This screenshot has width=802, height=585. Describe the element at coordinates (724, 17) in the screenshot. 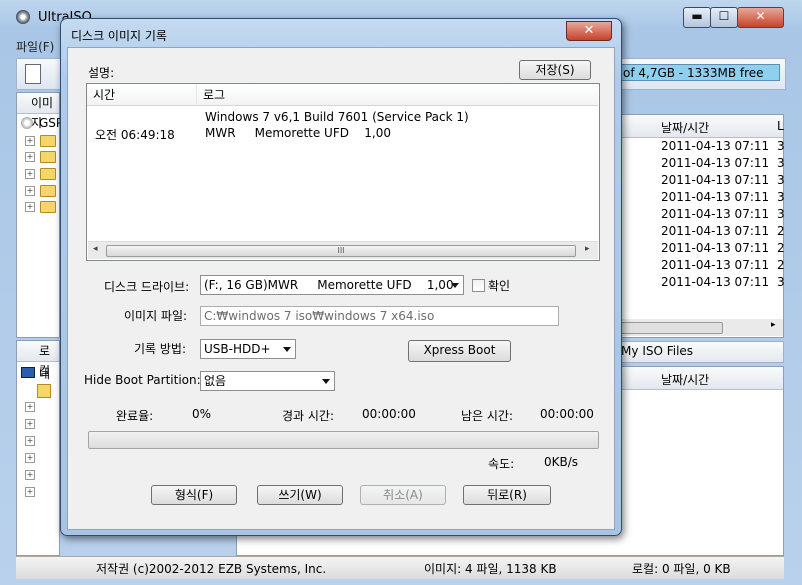

I see `maximize-button: ☐` at that location.